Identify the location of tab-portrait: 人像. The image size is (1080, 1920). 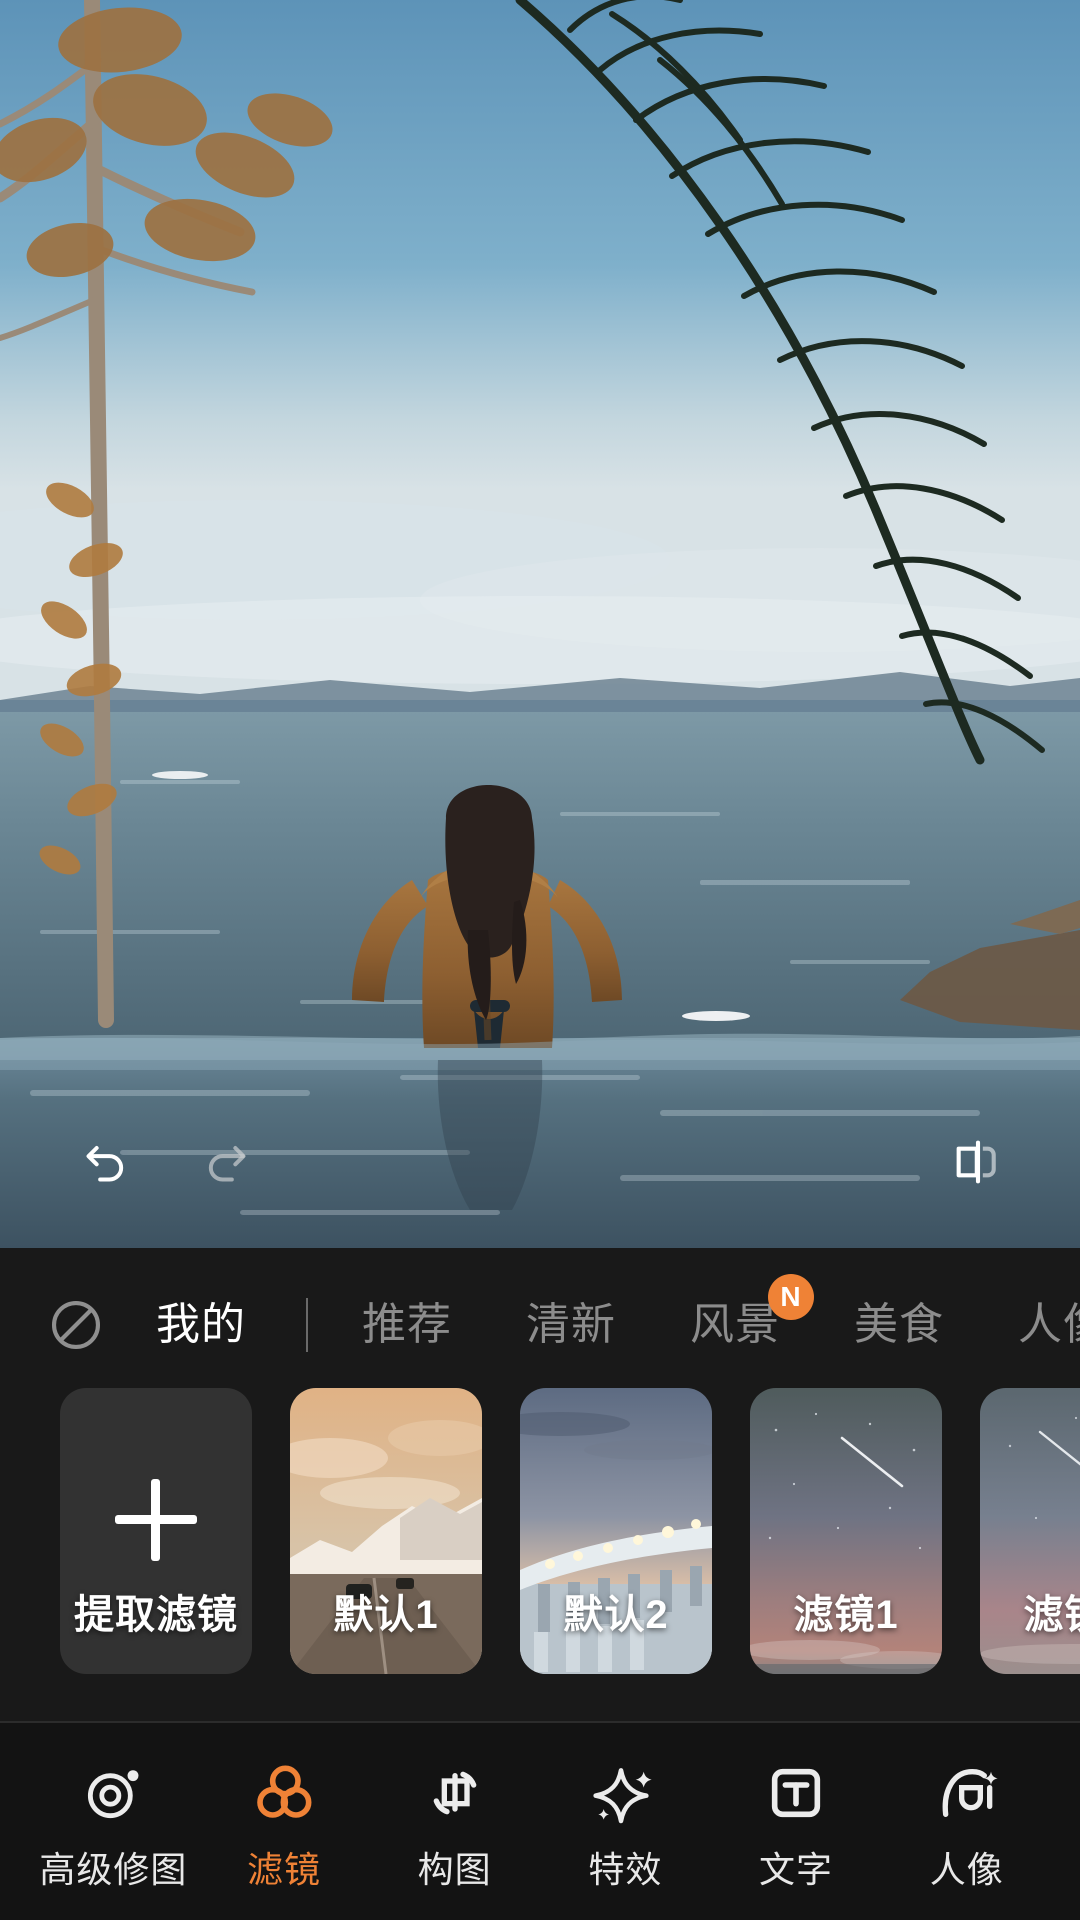
(1049, 1325).